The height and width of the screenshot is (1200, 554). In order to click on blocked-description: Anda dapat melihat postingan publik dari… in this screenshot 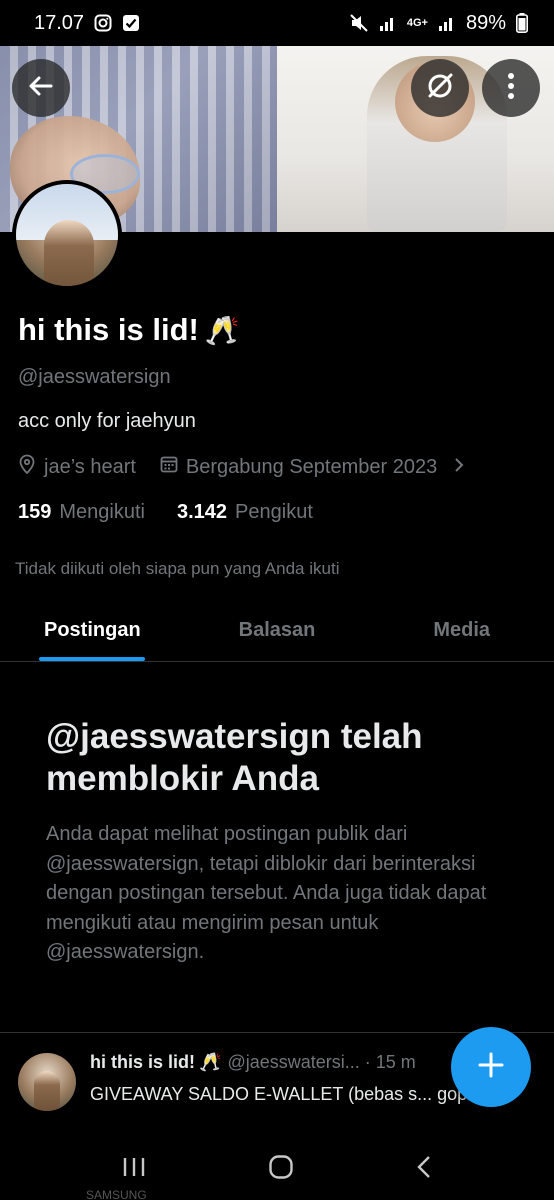, I will do `click(266, 893)`.